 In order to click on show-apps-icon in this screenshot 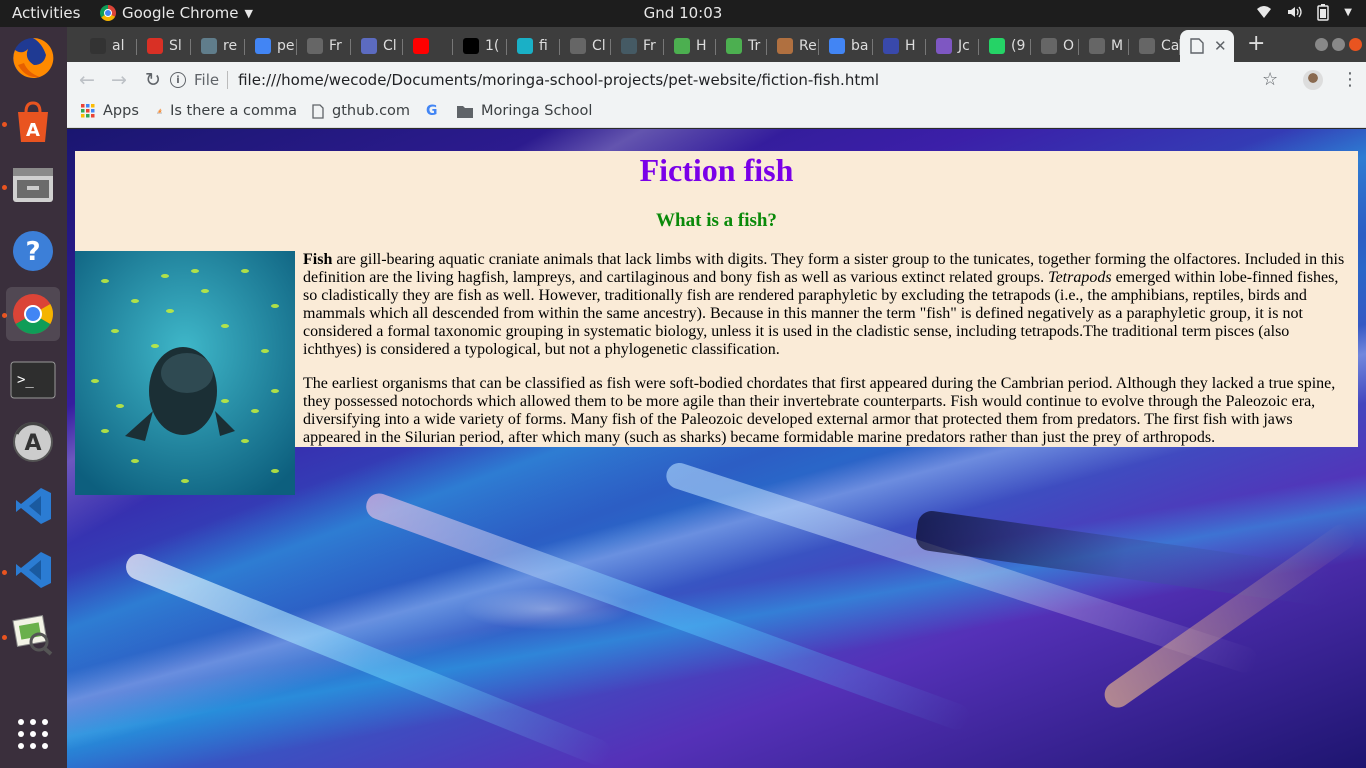, I will do `click(33, 734)`.